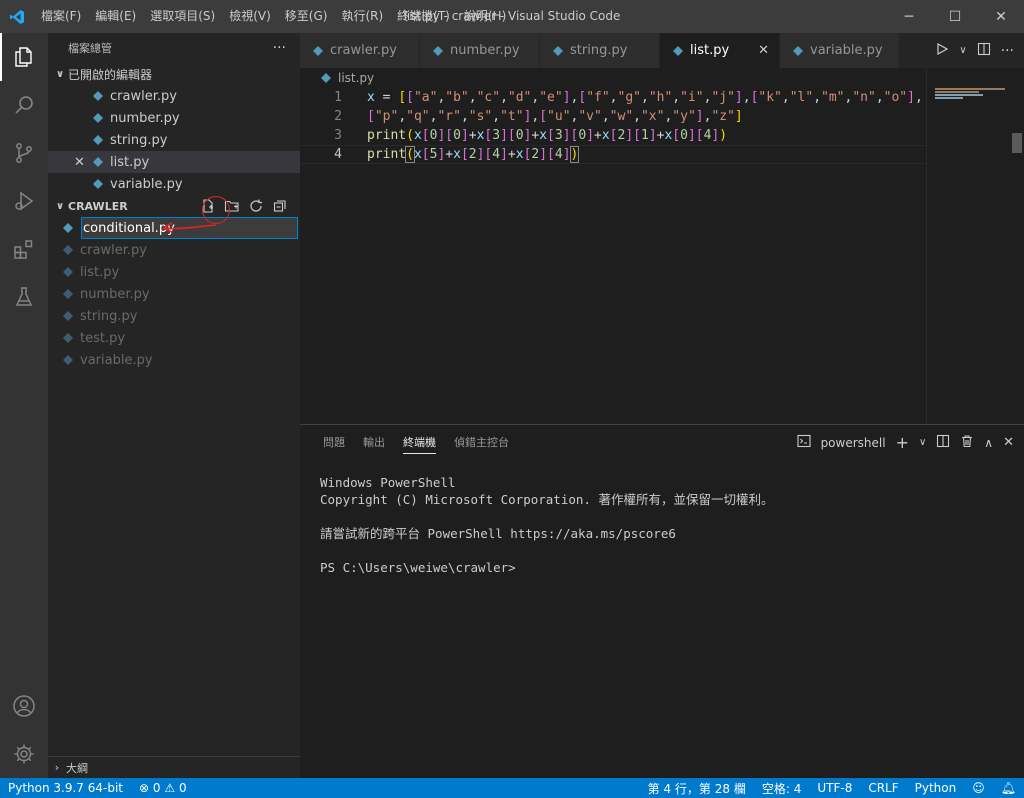 The height and width of the screenshot is (798, 1024). Describe the element at coordinates (334, 442) in the screenshot. I see `tab-problems: 問題` at that location.